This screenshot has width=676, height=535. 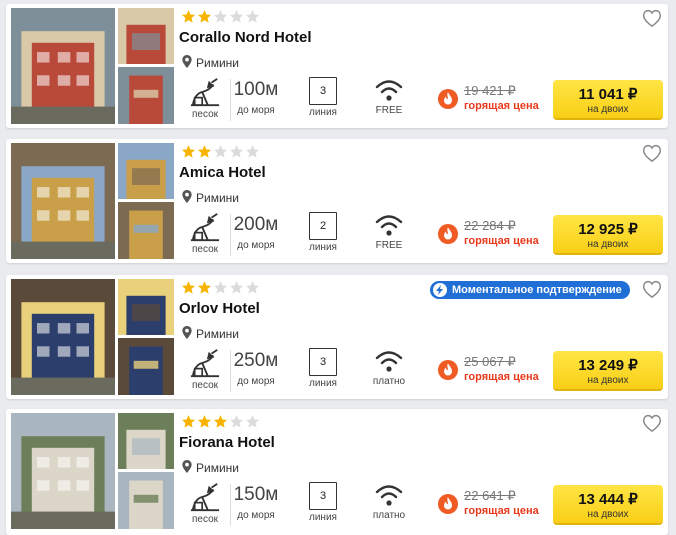 What do you see at coordinates (256, 235) in the screenshot?
I see `distance-to-sea: 200м до моря` at bounding box center [256, 235].